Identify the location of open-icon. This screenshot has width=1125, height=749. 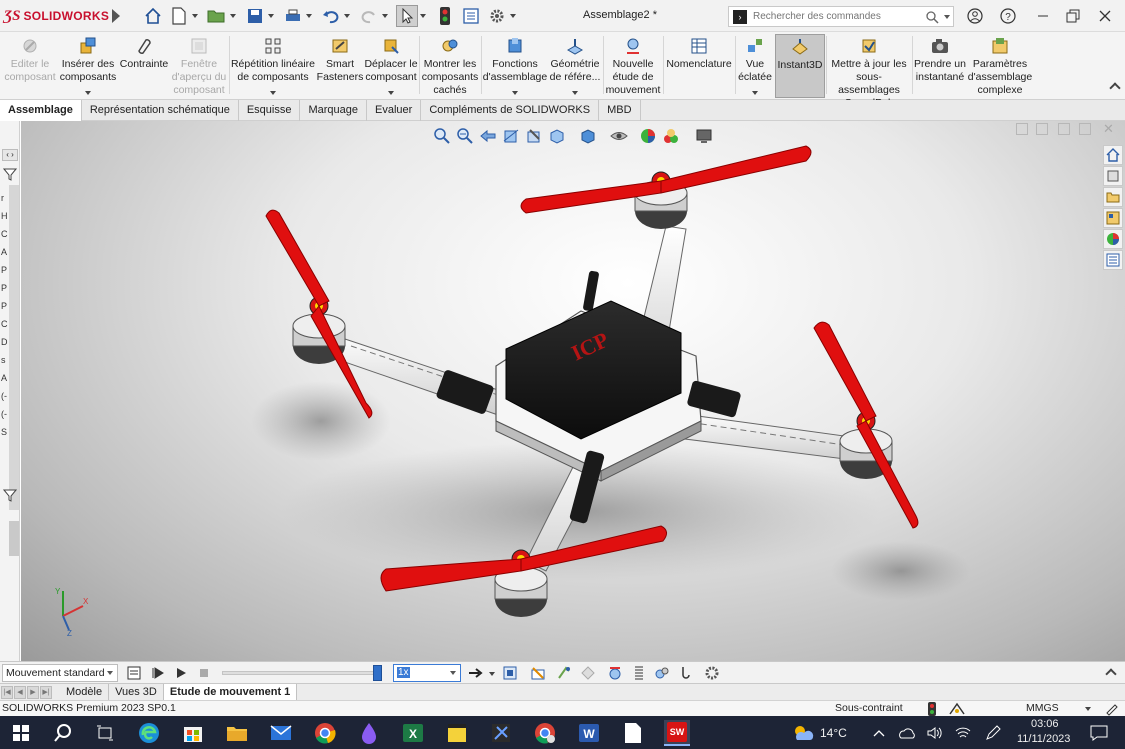
(217, 16).